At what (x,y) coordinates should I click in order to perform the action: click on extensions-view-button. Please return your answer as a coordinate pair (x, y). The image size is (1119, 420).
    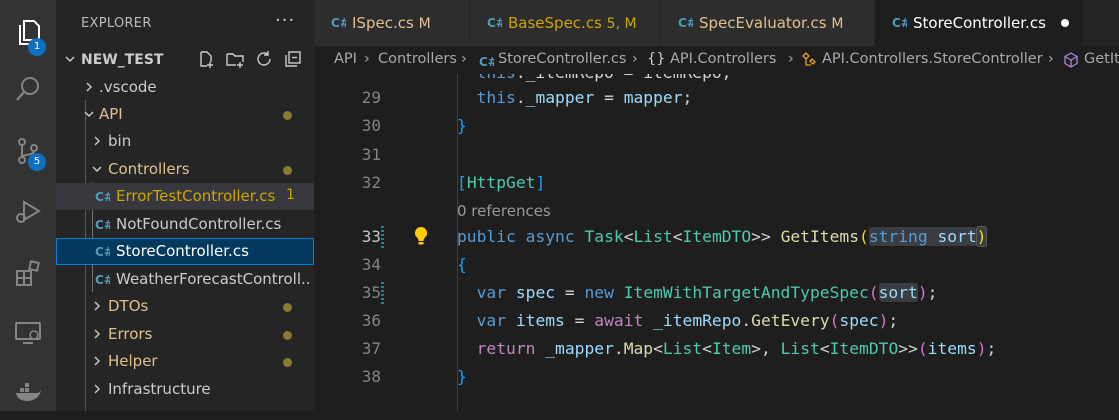
    Looking at the image, I should click on (28, 273).